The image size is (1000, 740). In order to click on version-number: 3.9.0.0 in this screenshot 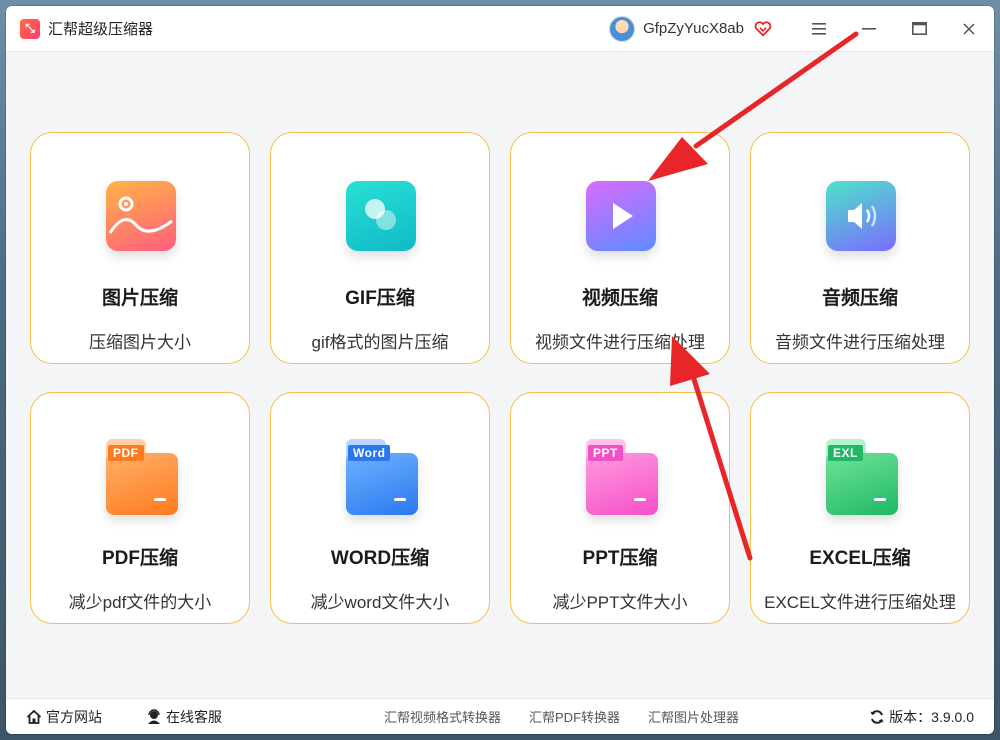, I will do `click(952, 716)`.